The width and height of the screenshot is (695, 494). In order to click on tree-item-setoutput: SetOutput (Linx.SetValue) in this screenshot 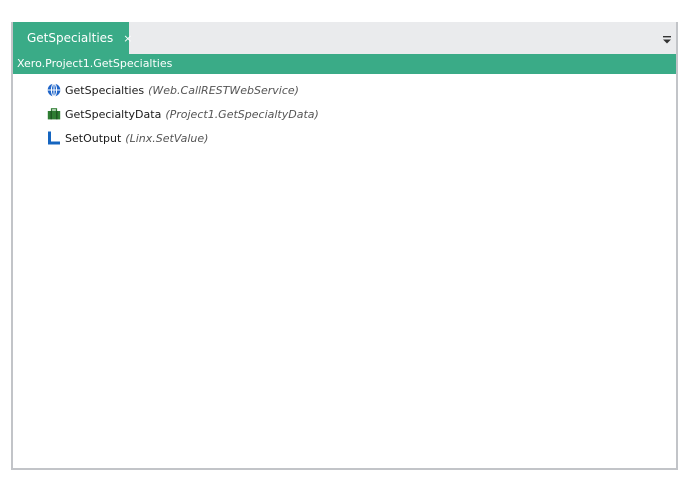, I will do `click(361, 138)`.